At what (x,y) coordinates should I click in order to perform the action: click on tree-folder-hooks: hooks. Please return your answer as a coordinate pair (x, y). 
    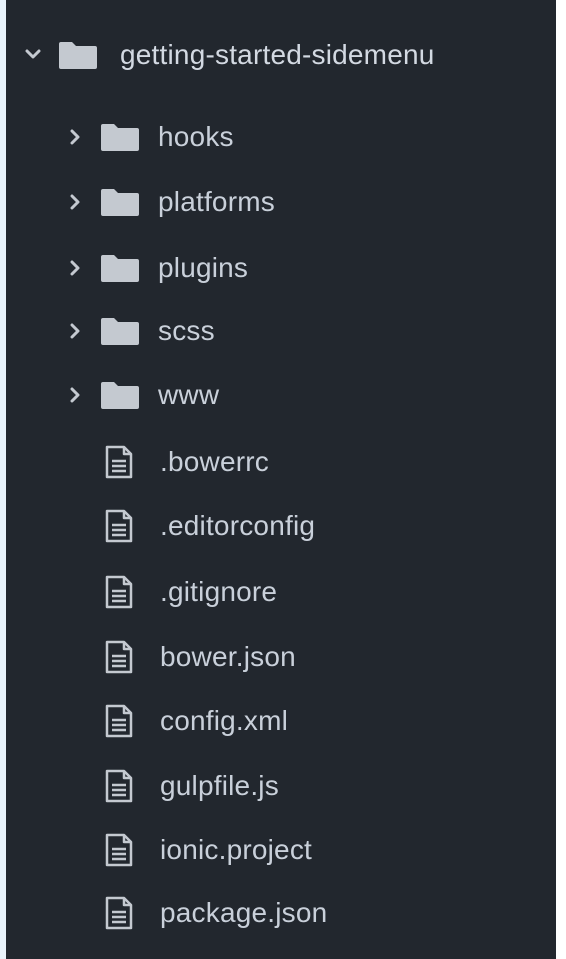
    Looking at the image, I should click on (281, 137).